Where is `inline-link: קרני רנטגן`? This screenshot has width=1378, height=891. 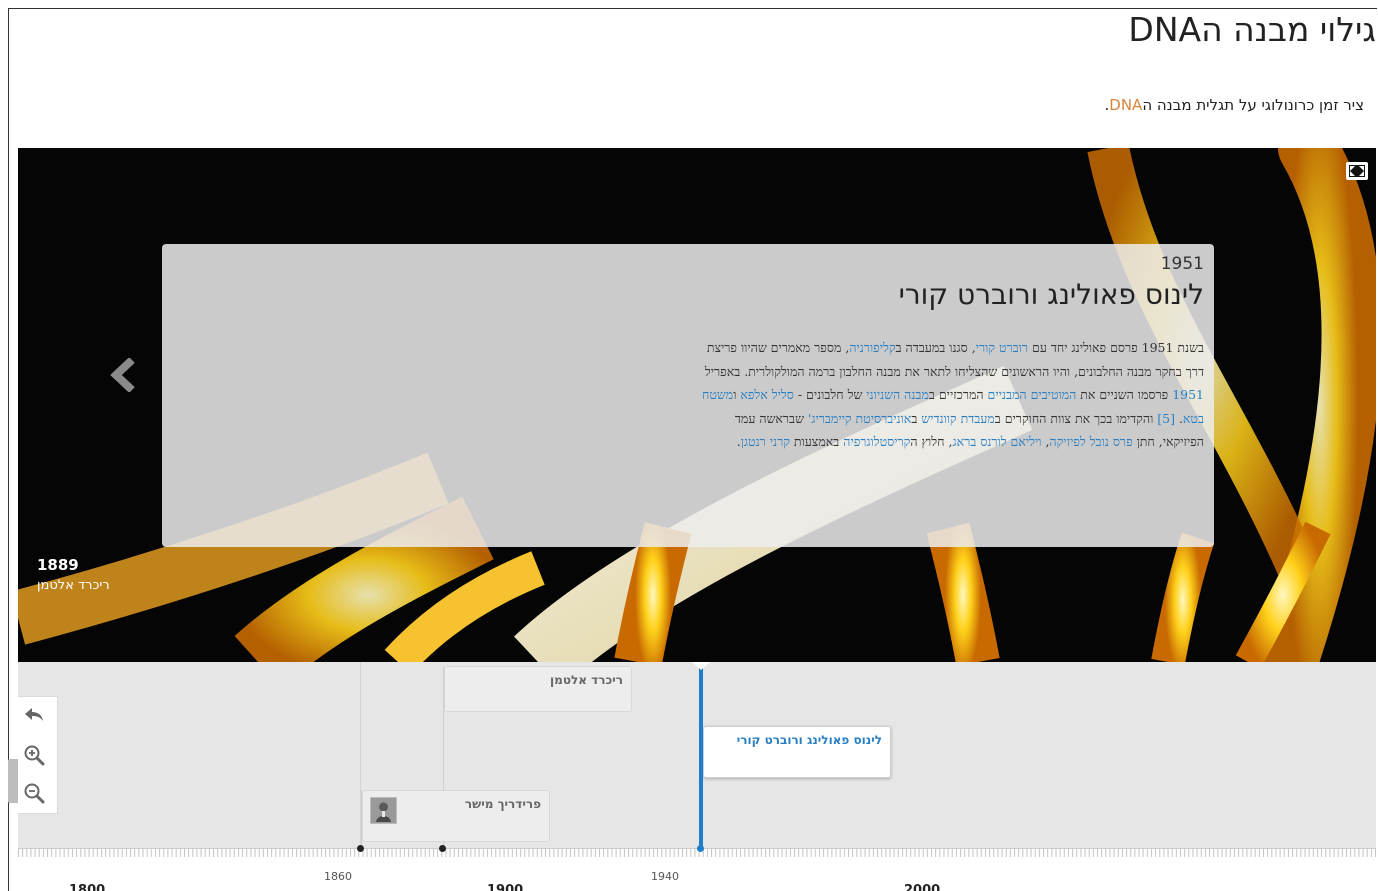 inline-link: קרני רנטגן is located at coordinates (765, 441).